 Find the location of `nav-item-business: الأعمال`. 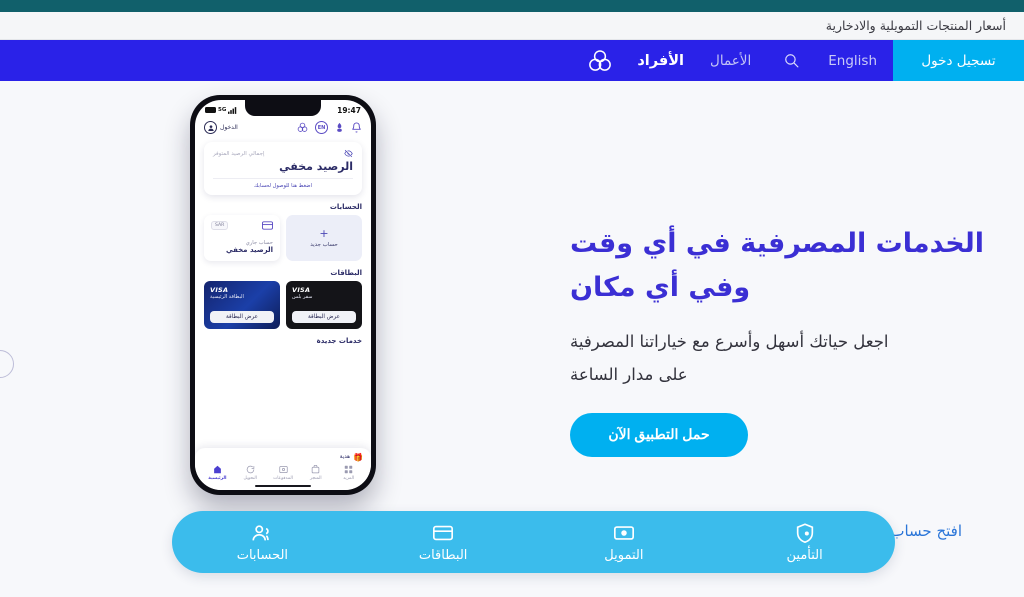

nav-item-business: الأعمال is located at coordinates (730, 61).